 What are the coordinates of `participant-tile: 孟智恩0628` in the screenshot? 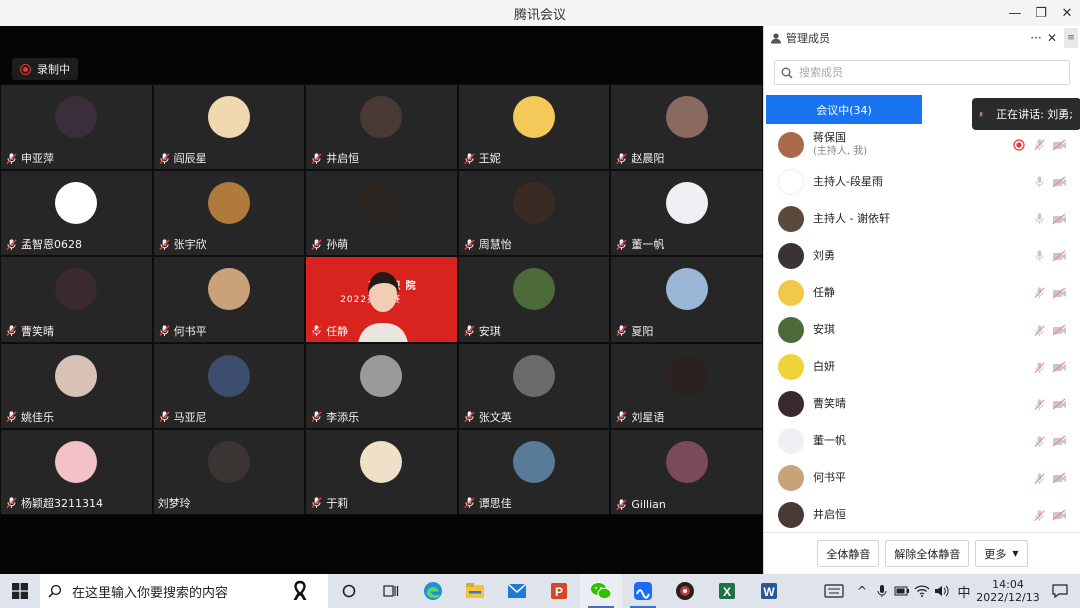 It's located at (76, 213).